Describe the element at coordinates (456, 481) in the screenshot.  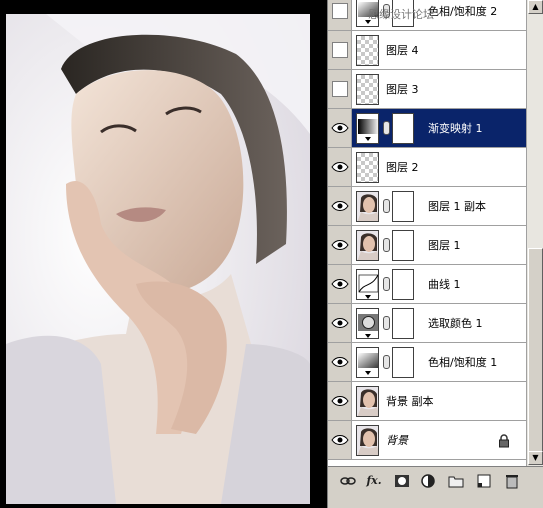
I see `group-icon` at that location.